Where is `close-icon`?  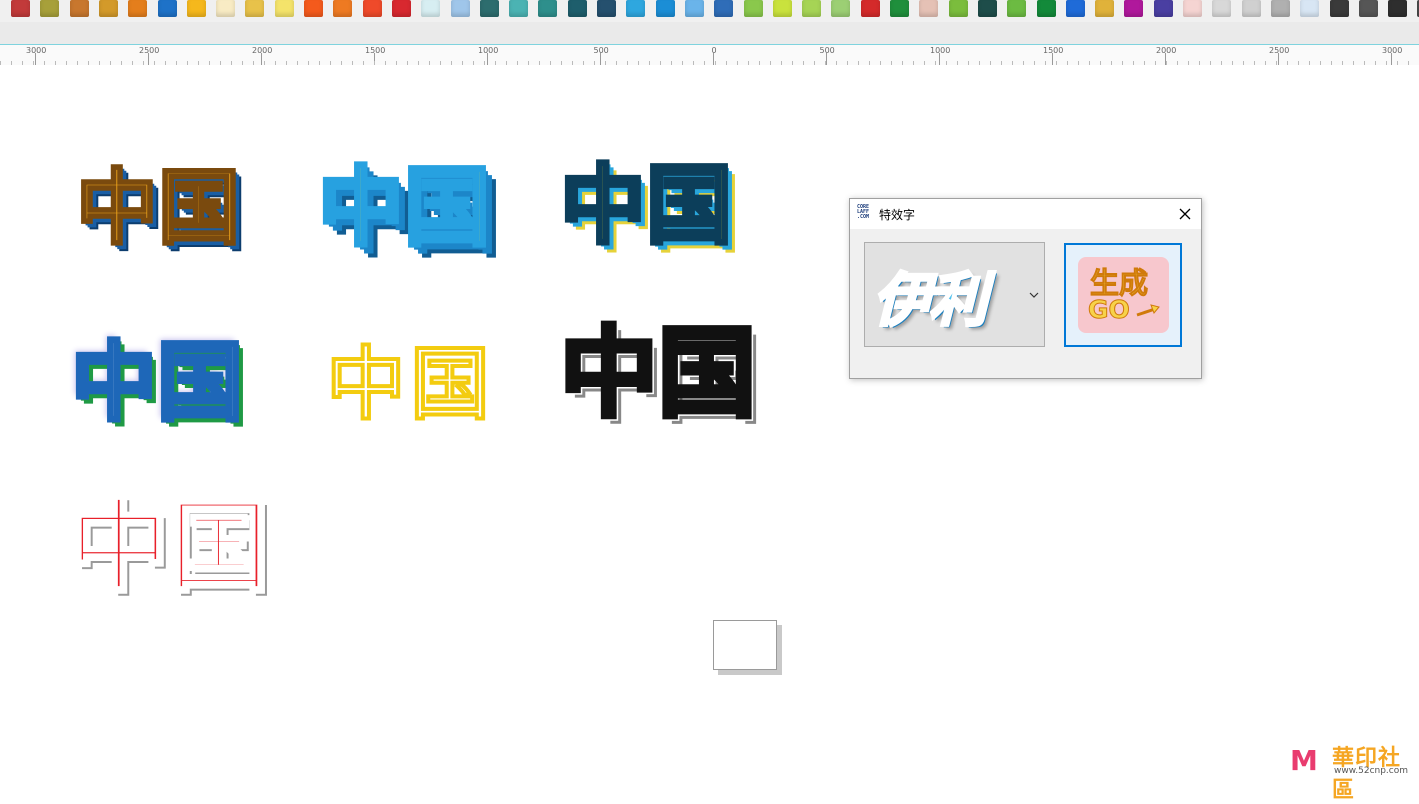 close-icon is located at coordinates (1185, 214).